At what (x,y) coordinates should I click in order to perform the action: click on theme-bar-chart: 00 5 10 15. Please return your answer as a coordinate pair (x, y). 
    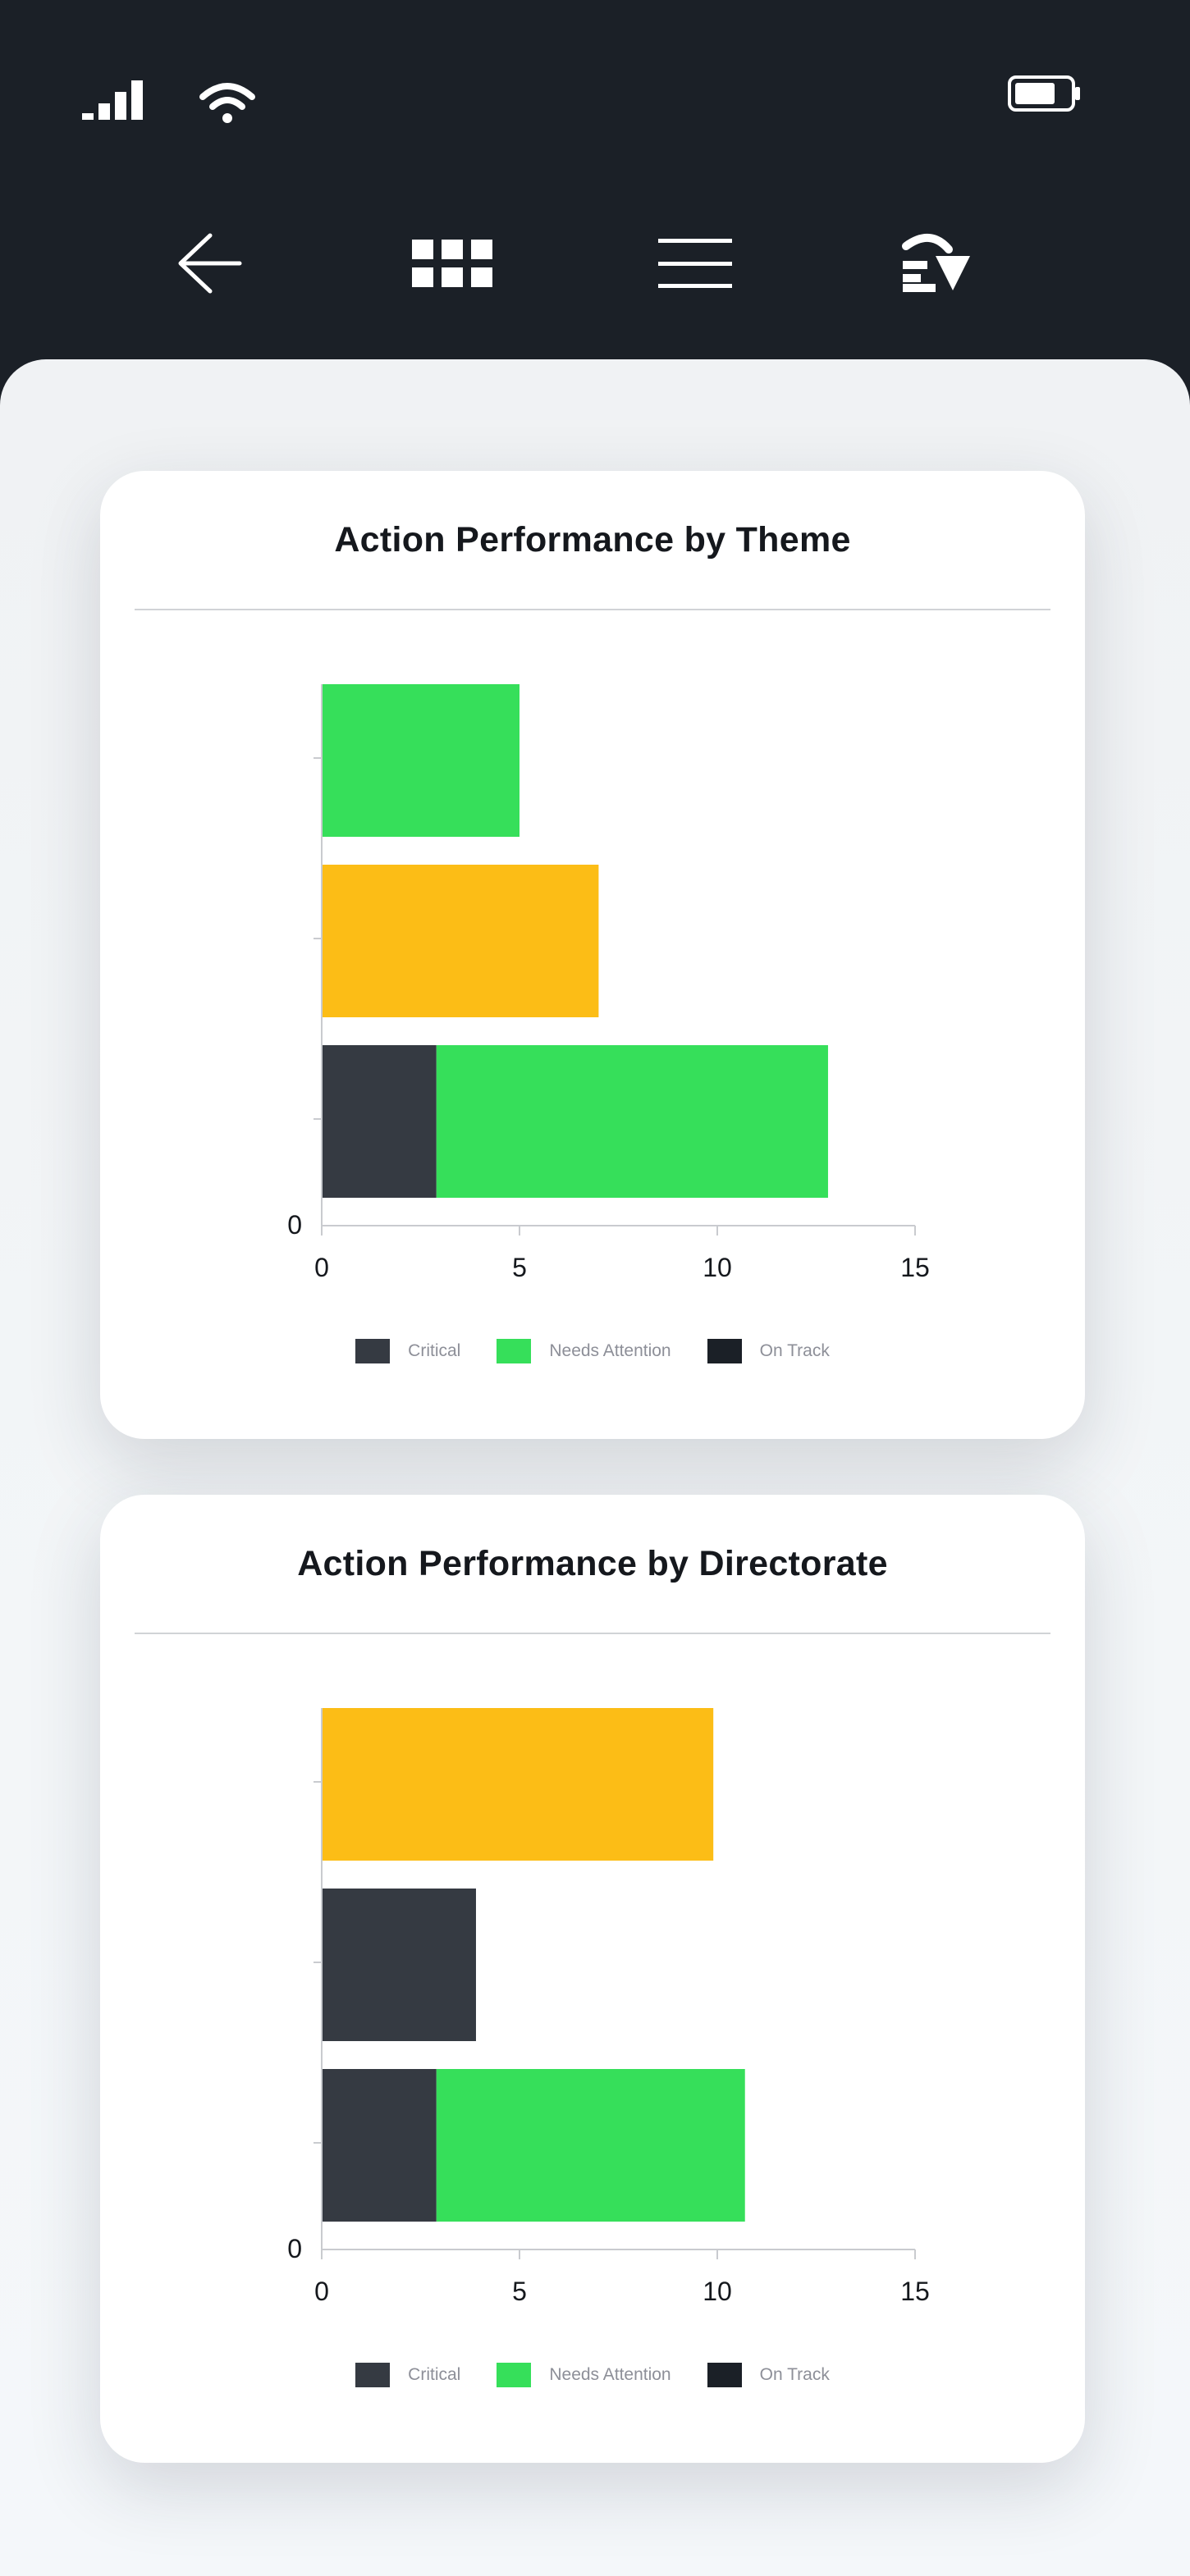
    Looking at the image, I should click on (608, 983).